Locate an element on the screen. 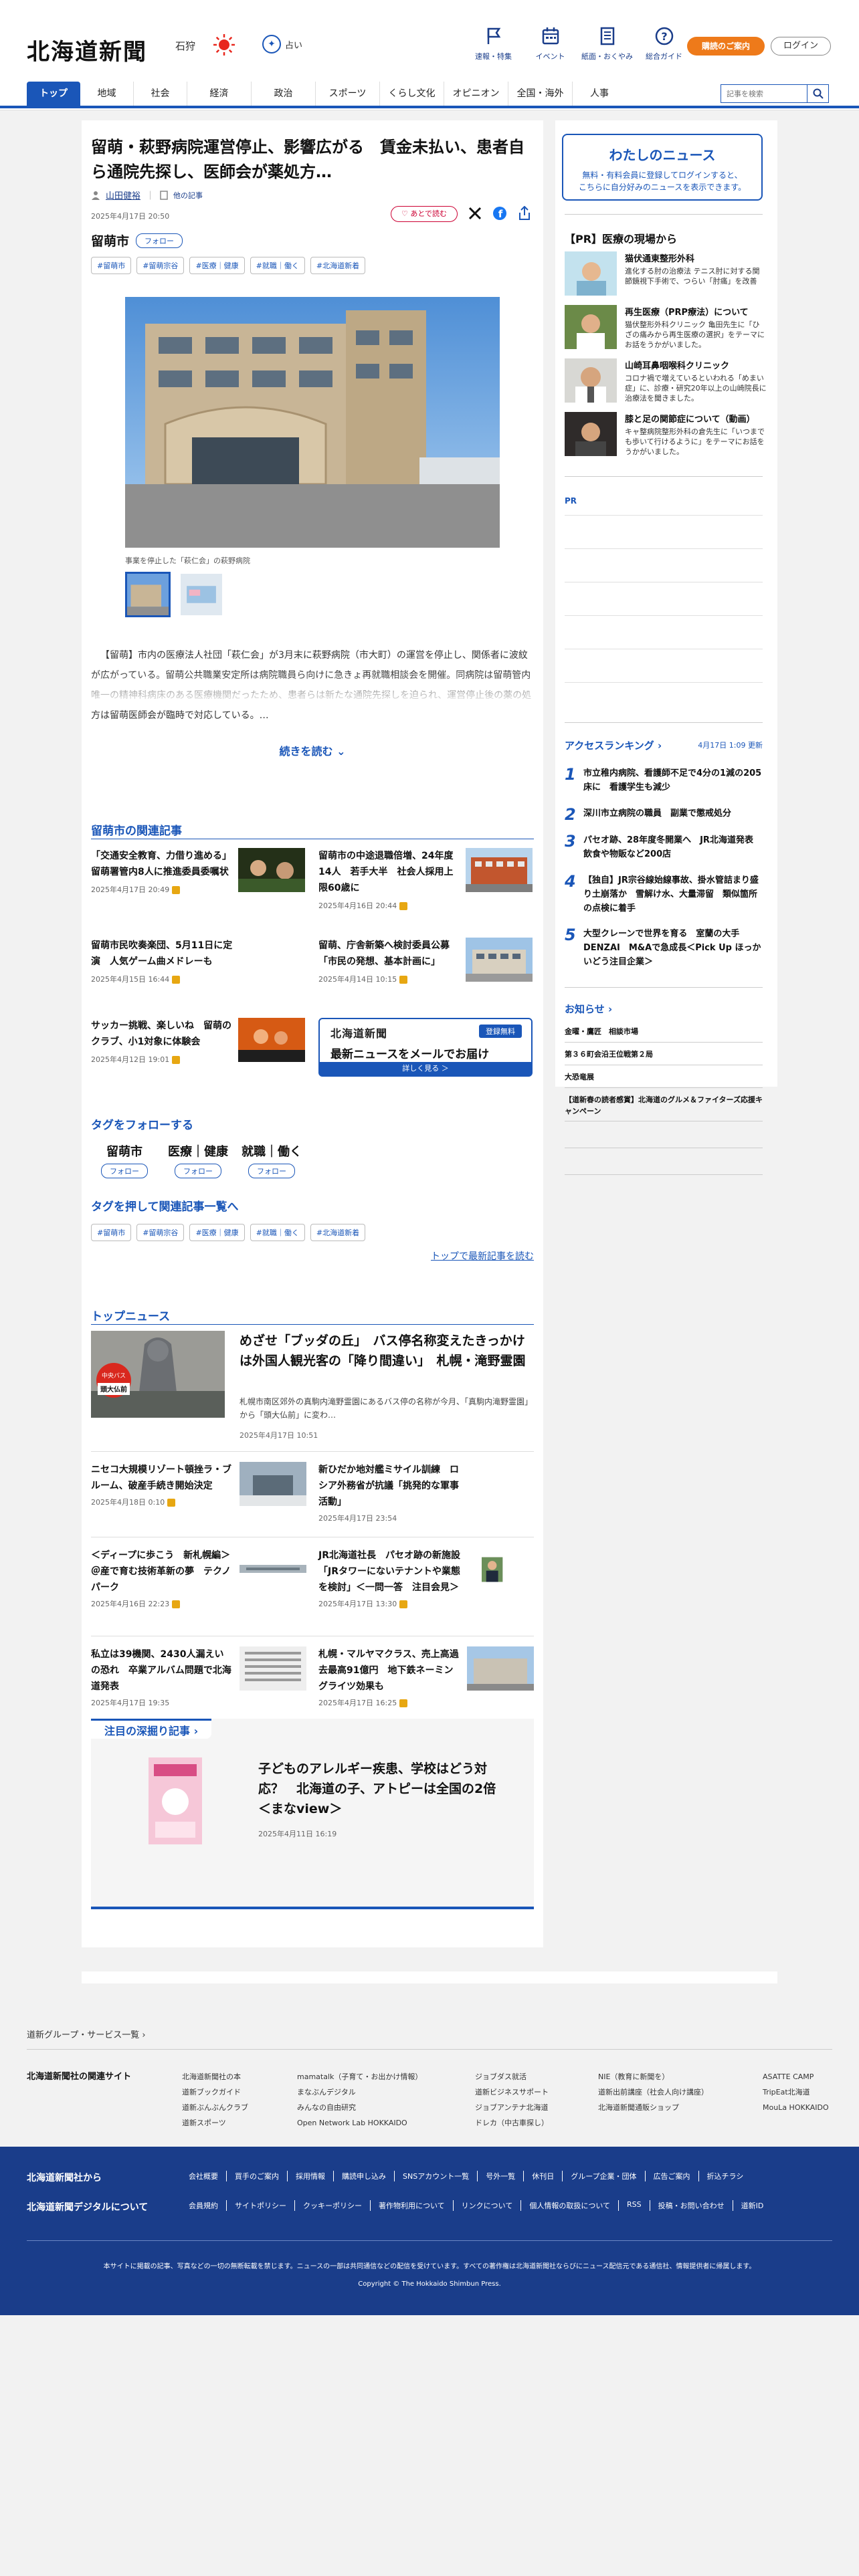 This screenshot has width=859, height=2576. ranking-title: アクセスランキング › is located at coordinates (613, 745).